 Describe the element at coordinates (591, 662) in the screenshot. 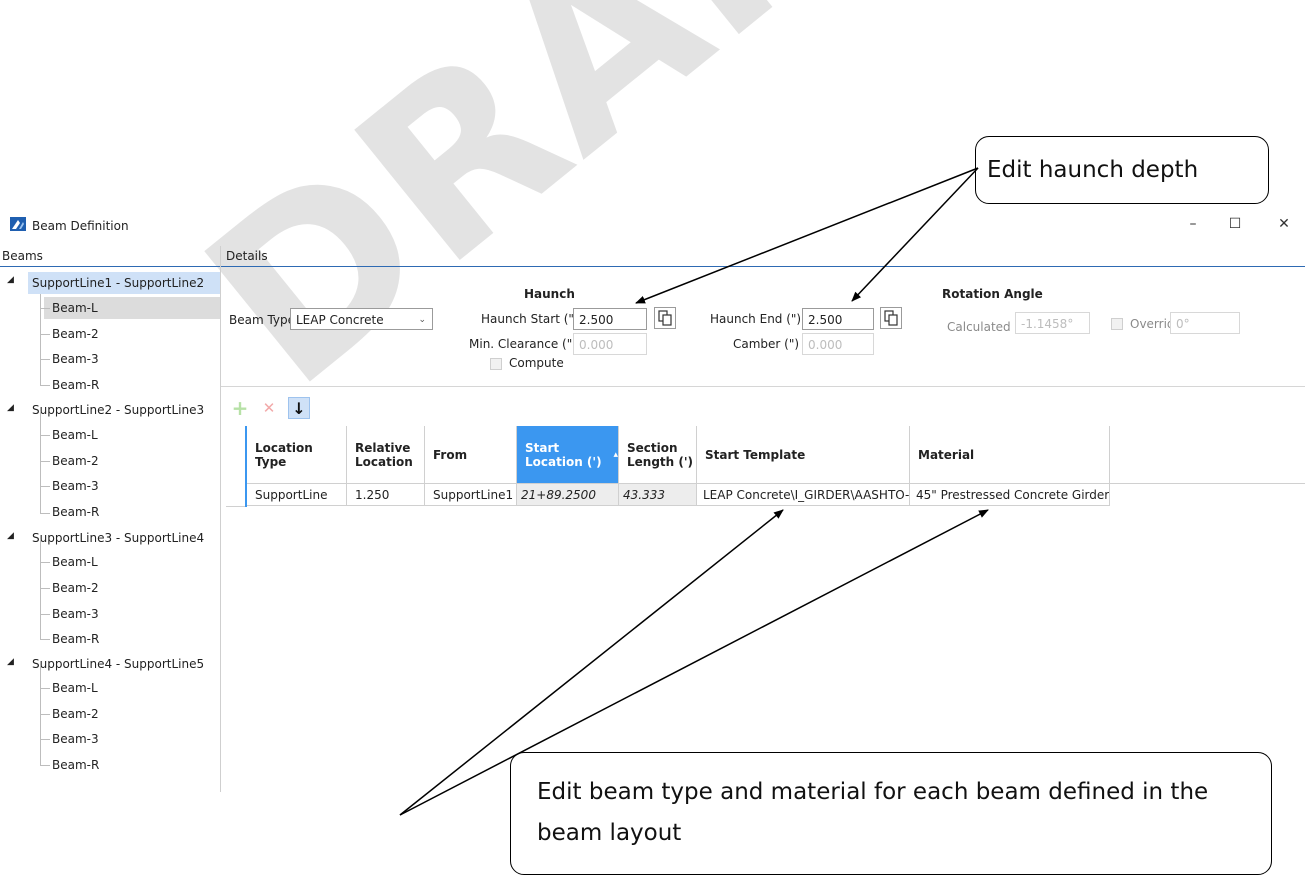

I see `arrow-to-start-template` at that location.